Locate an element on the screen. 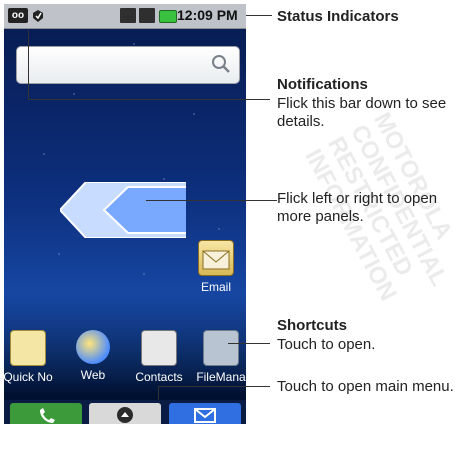 The height and width of the screenshot is (451, 468). alert-icon is located at coordinates (37, 15).